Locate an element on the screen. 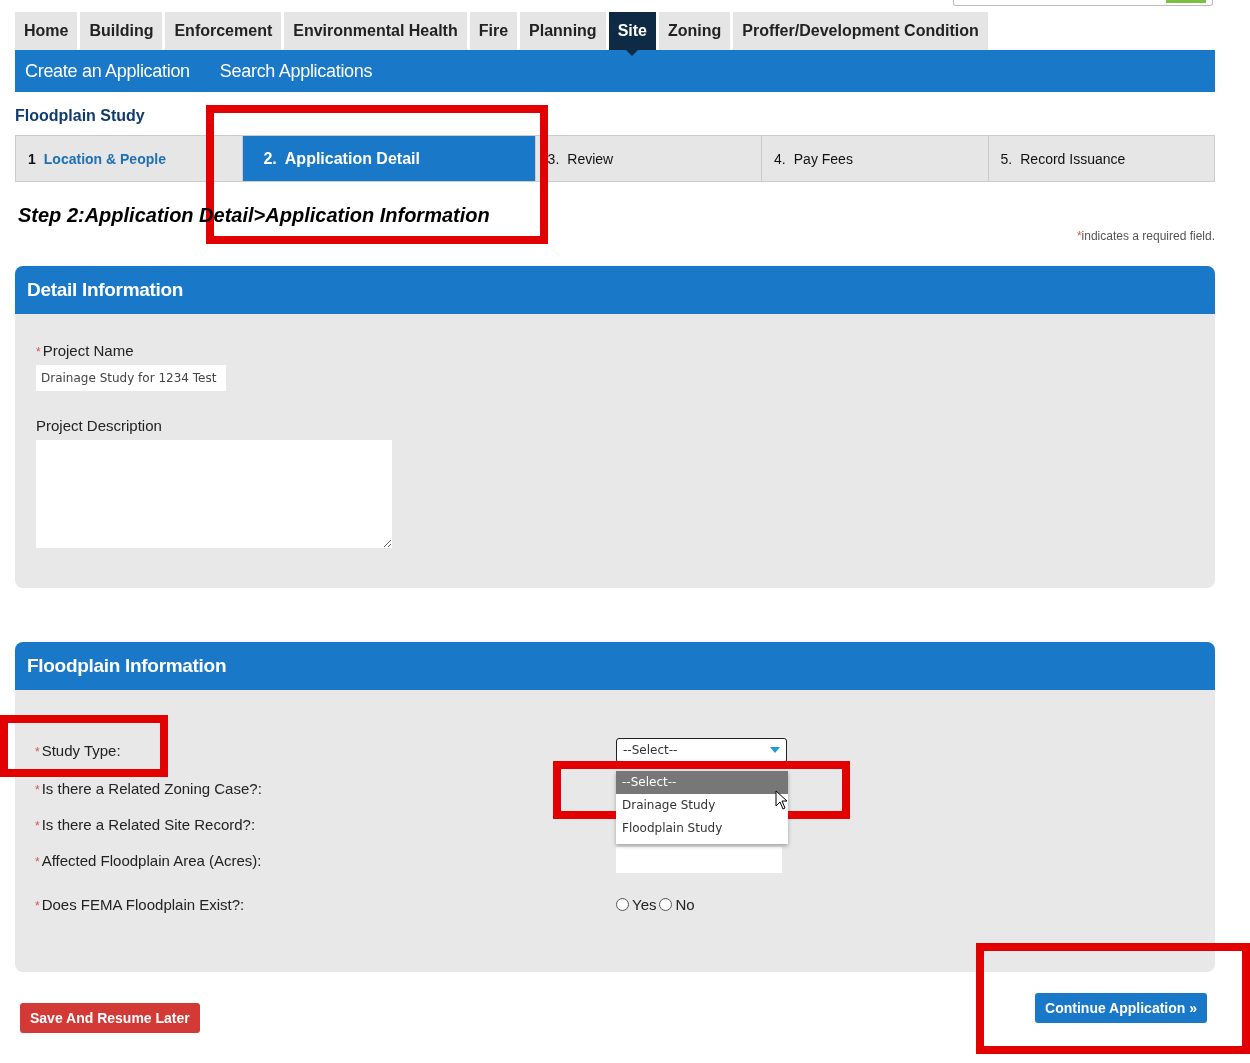  required-note: *indicates a required field. is located at coordinates (1145, 236).